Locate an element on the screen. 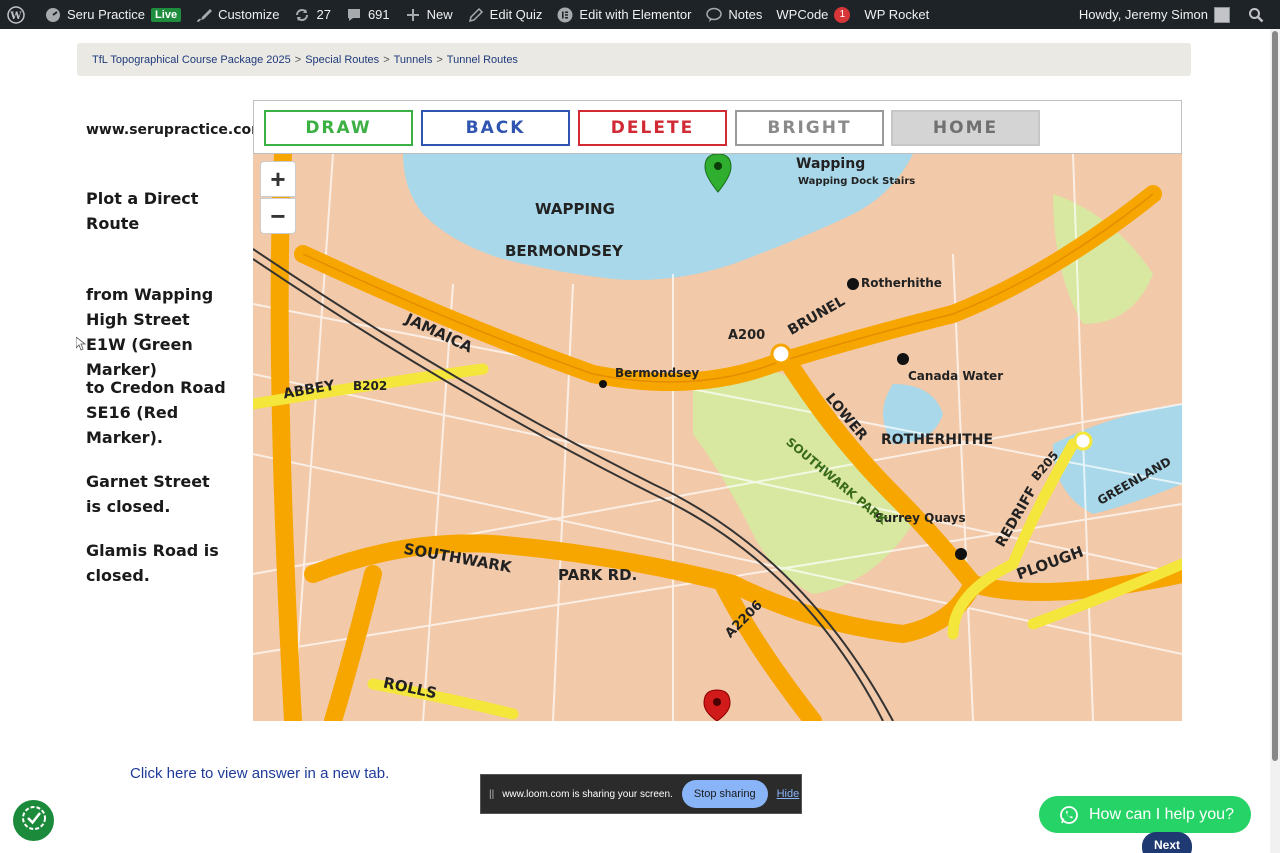  stop-sharing-button: Stop sharing is located at coordinates (724, 794).